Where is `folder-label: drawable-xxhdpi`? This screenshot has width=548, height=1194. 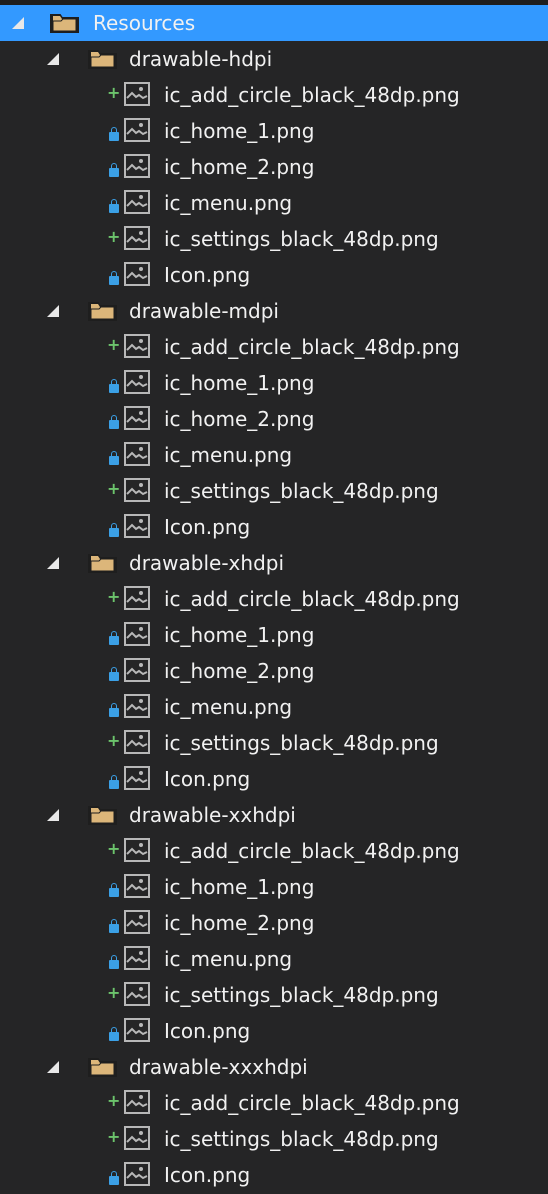 folder-label: drawable-xxhdpi is located at coordinates (212, 815).